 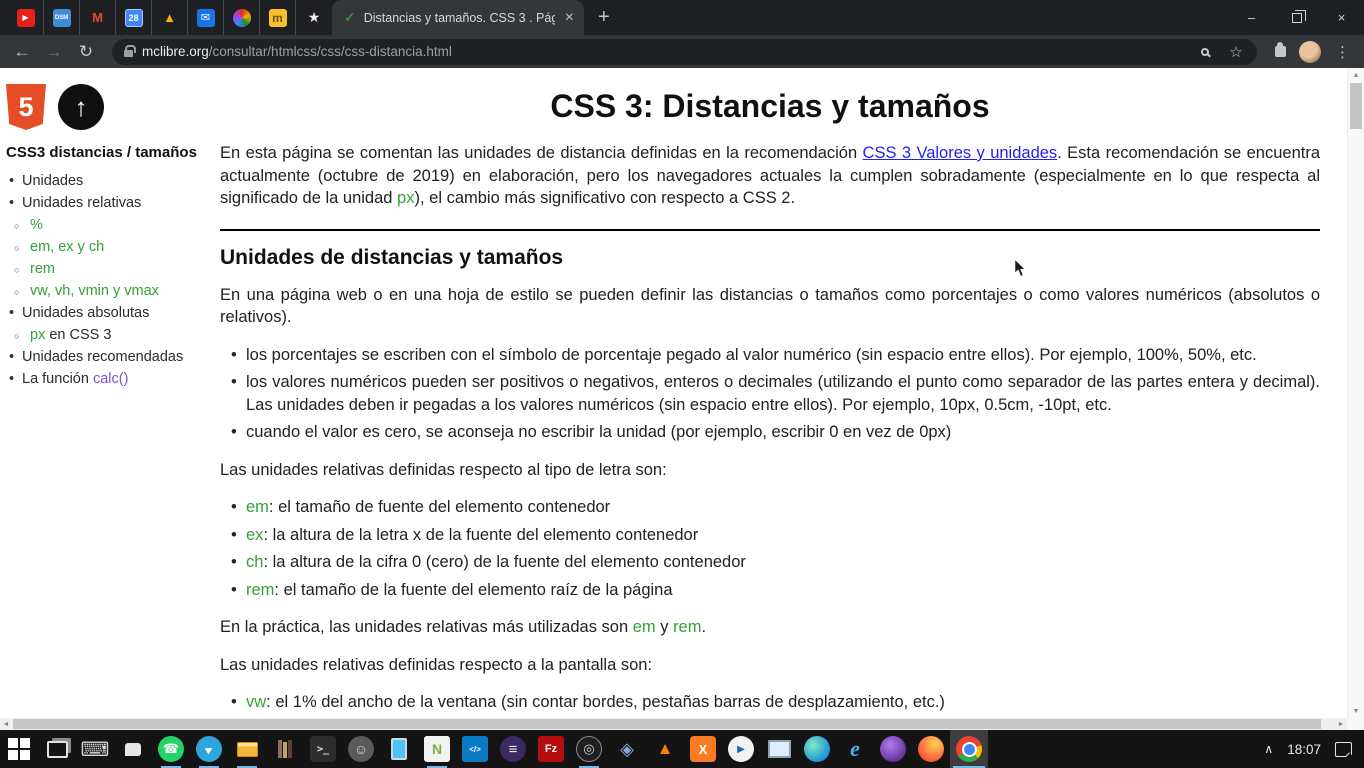 What do you see at coordinates (109, 313) in the screenshot?
I see `sidebar-item-unidades-absolutas: Unidades absolutas` at bounding box center [109, 313].